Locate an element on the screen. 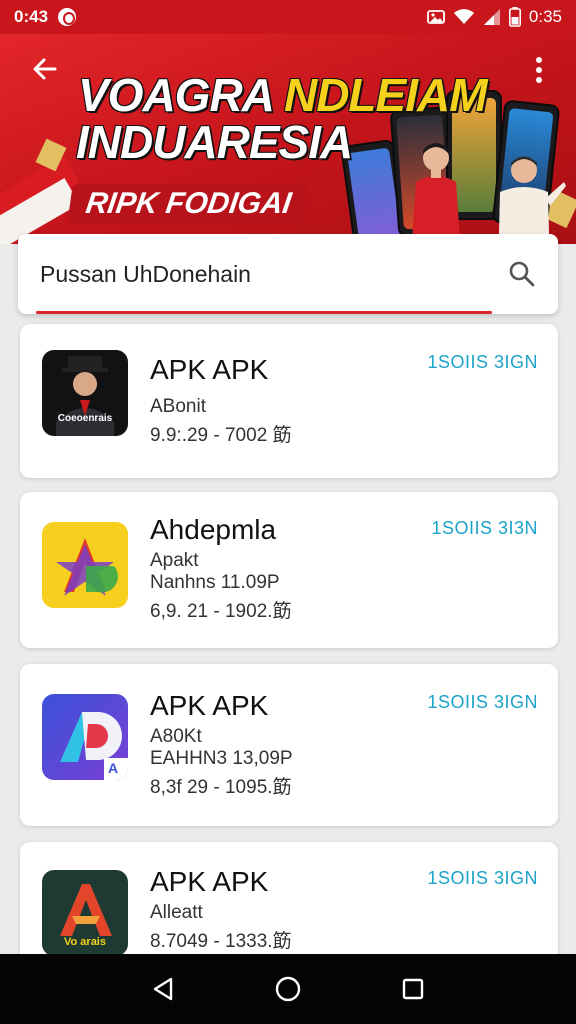 The image size is (576, 1024). app-name: Ahdepmla is located at coordinates (213, 529).